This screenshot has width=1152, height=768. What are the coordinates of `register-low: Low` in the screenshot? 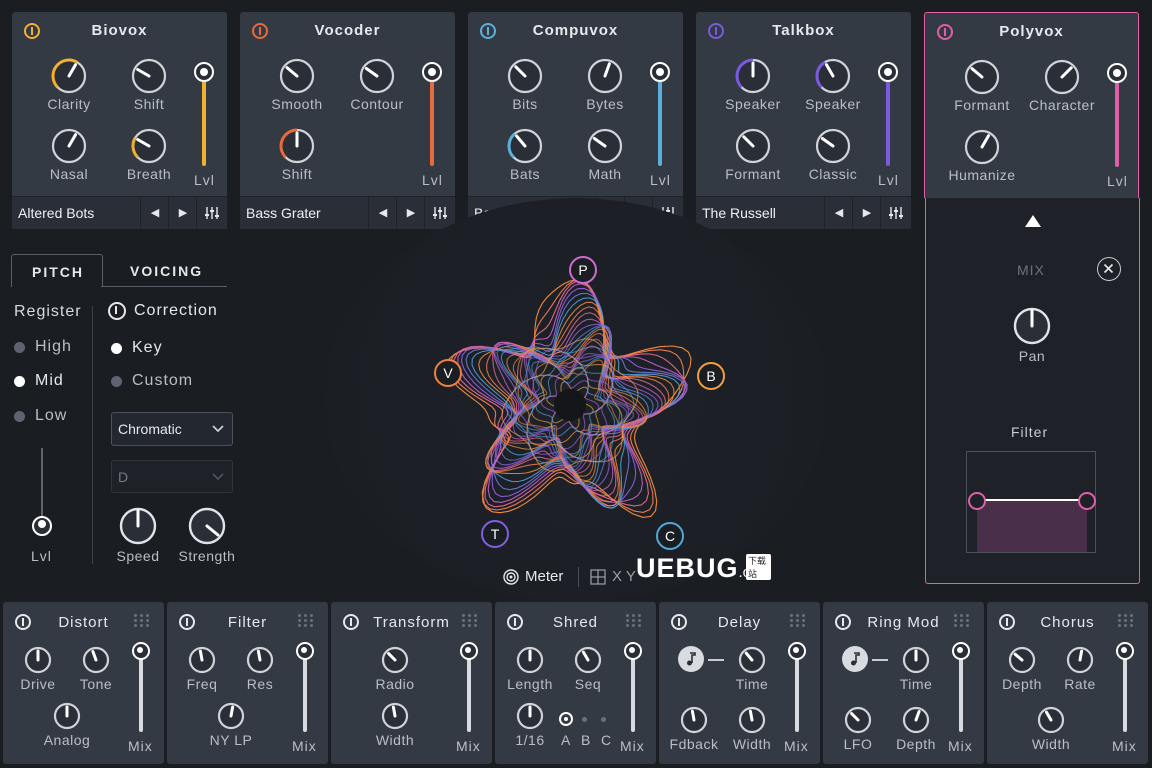 It's located at (40, 416).